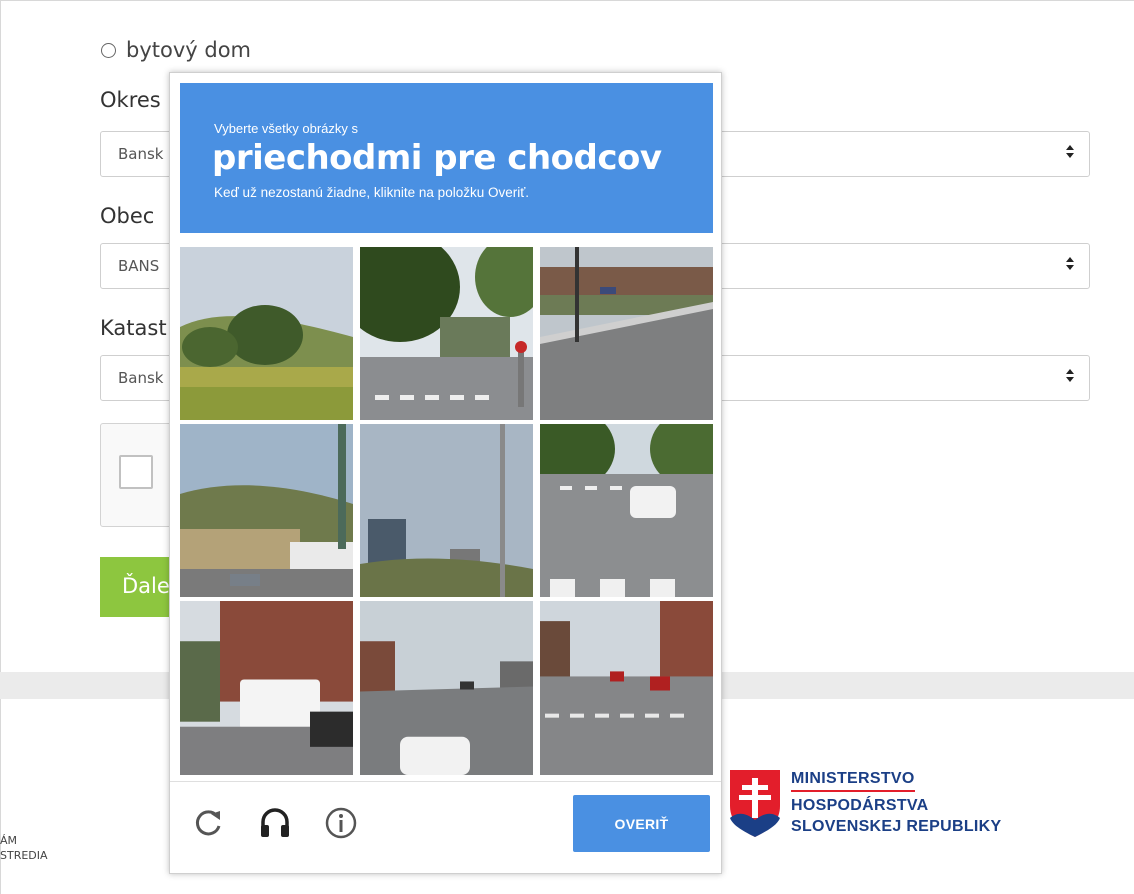  I want to click on tile-image-crosswalk, so click(446, 333).